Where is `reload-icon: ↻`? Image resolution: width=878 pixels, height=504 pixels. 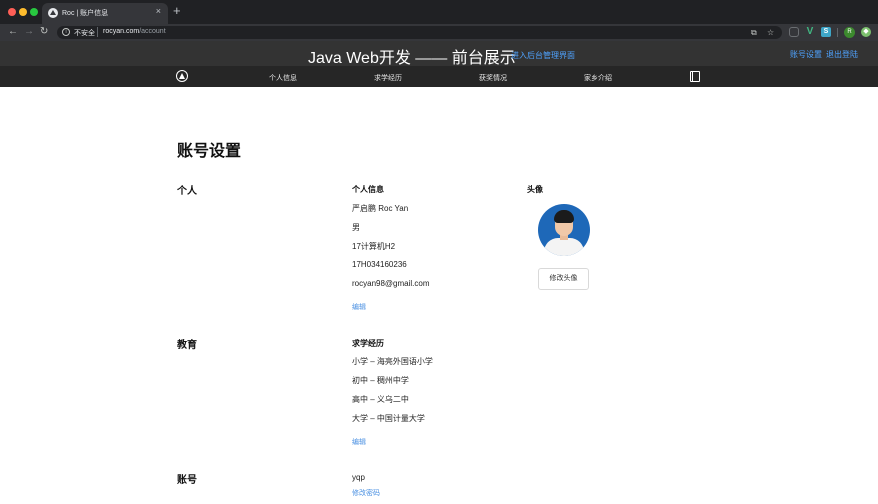
reload-icon: ↻ is located at coordinates (44, 32).